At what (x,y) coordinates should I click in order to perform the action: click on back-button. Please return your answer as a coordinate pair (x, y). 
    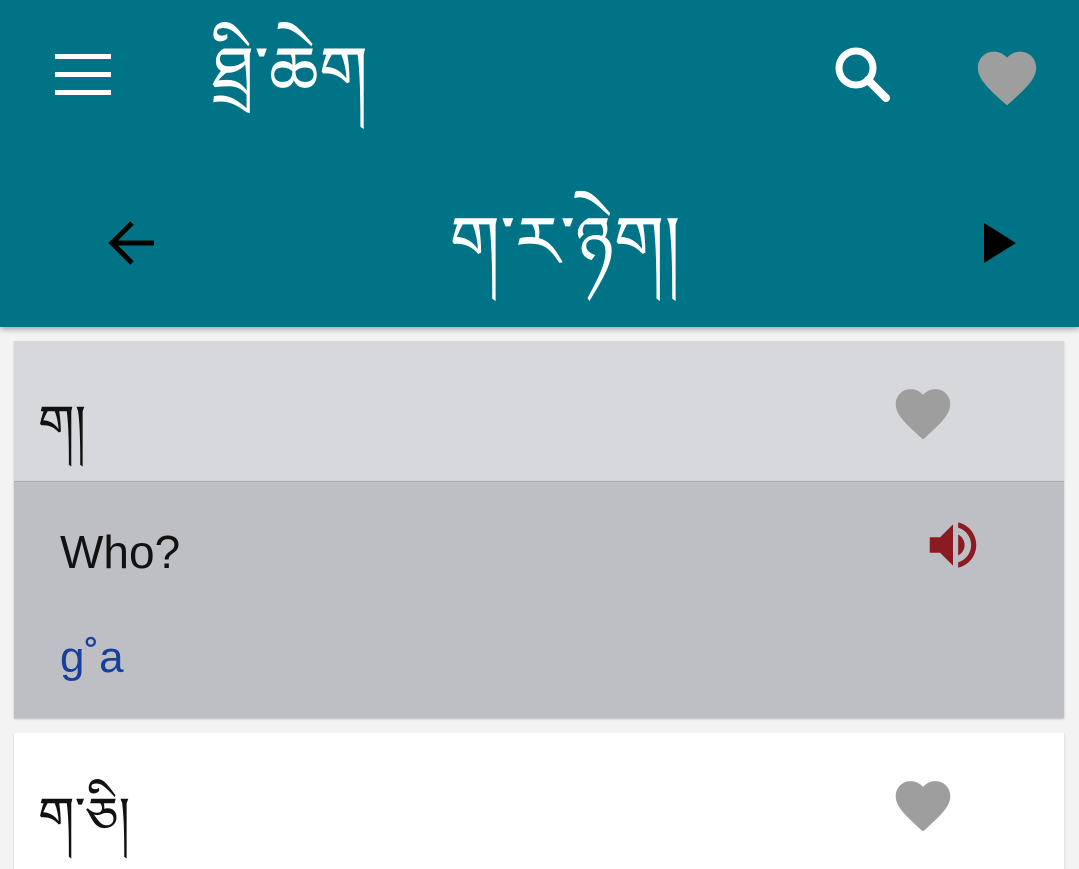
    Looking at the image, I should click on (131, 243).